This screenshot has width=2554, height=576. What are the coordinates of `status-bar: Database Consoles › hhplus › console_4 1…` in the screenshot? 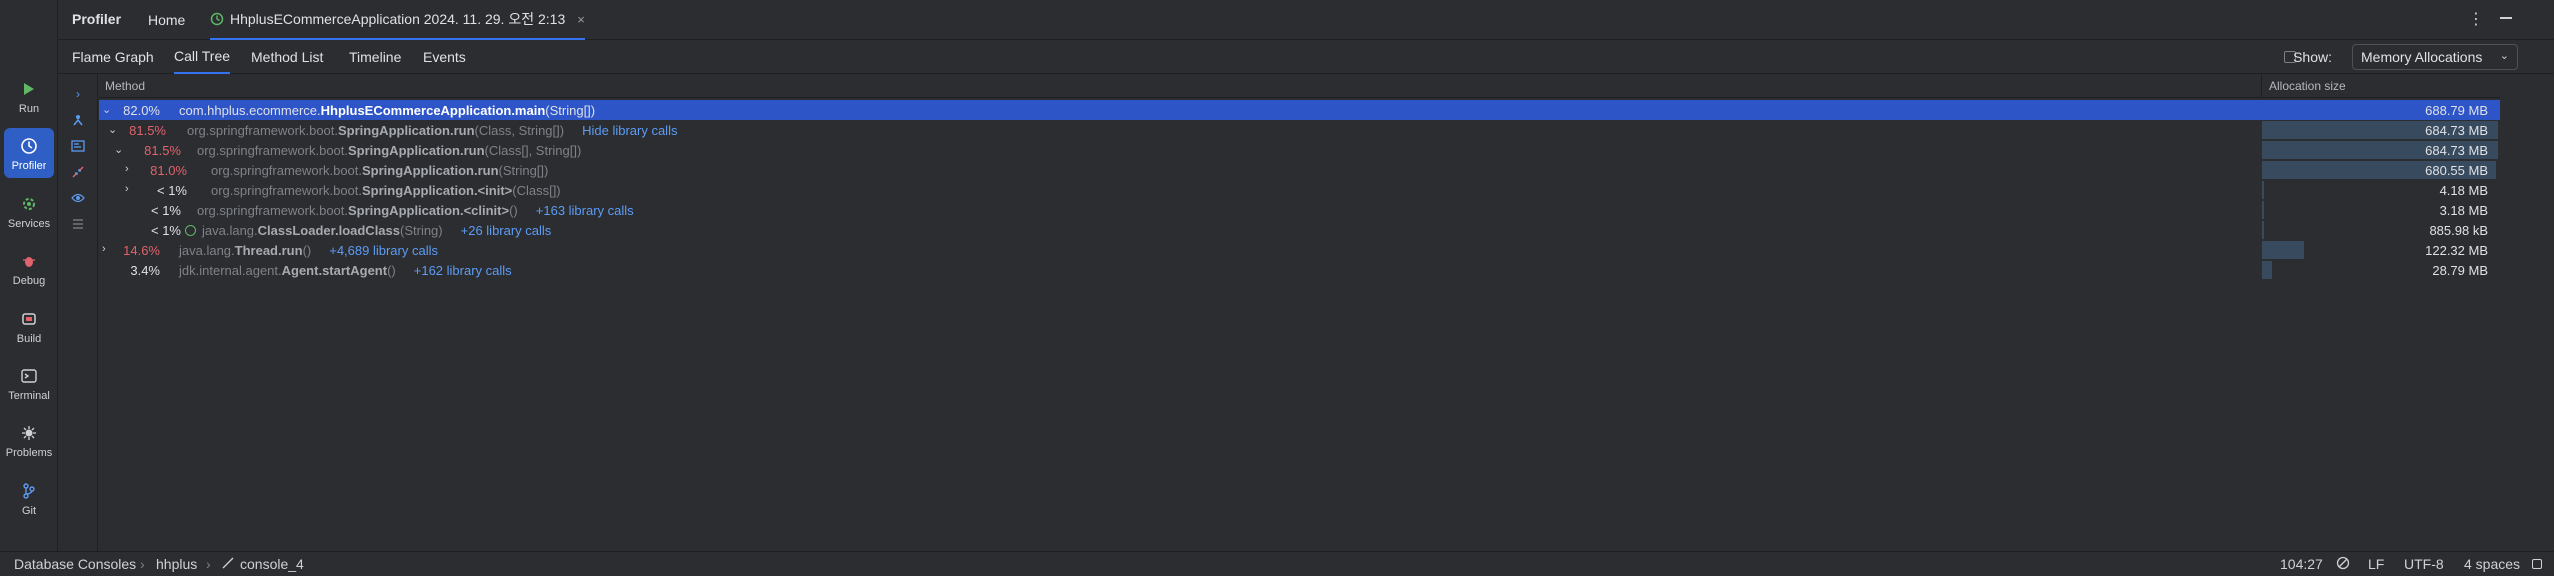 It's located at (1277, 563).